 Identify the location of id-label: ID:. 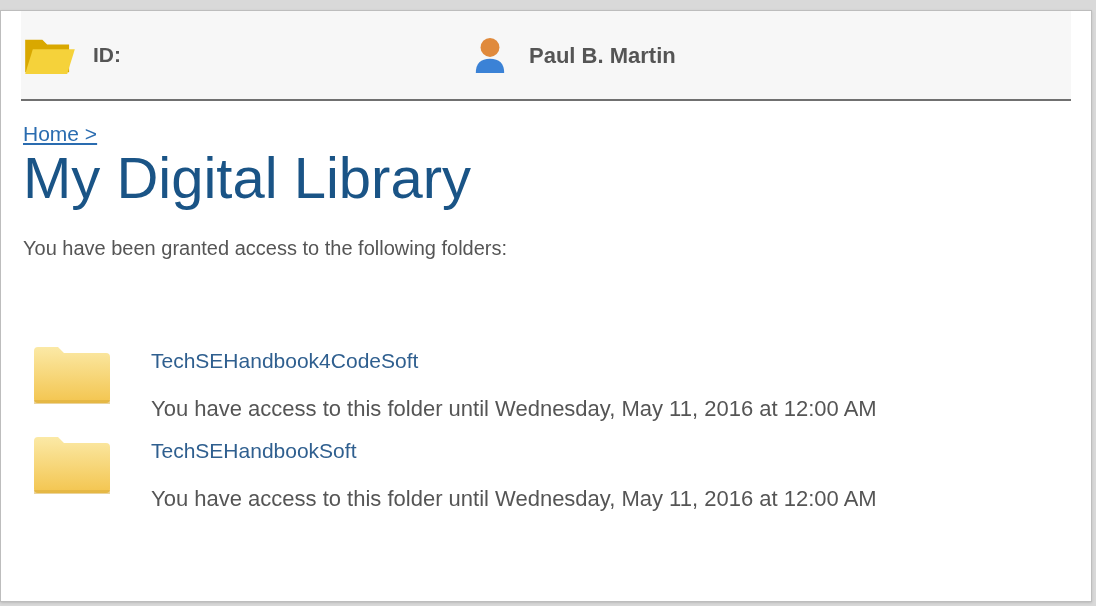
(107, 55).